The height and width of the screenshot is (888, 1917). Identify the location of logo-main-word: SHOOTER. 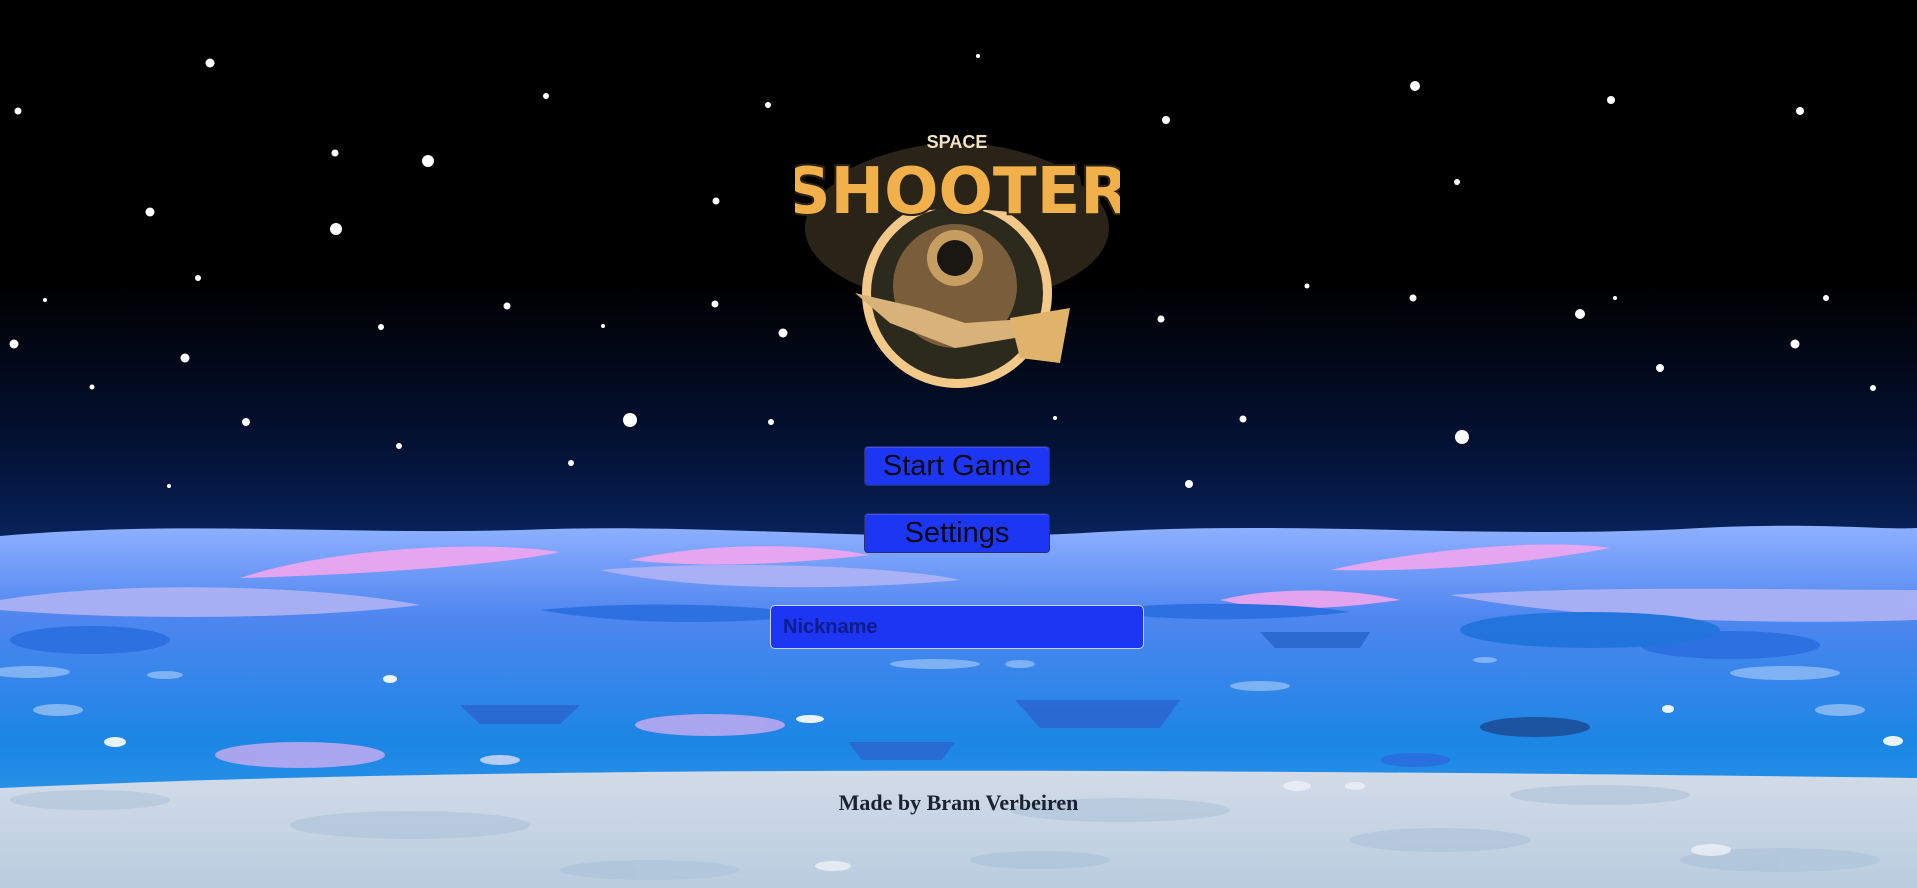
(957, 192).